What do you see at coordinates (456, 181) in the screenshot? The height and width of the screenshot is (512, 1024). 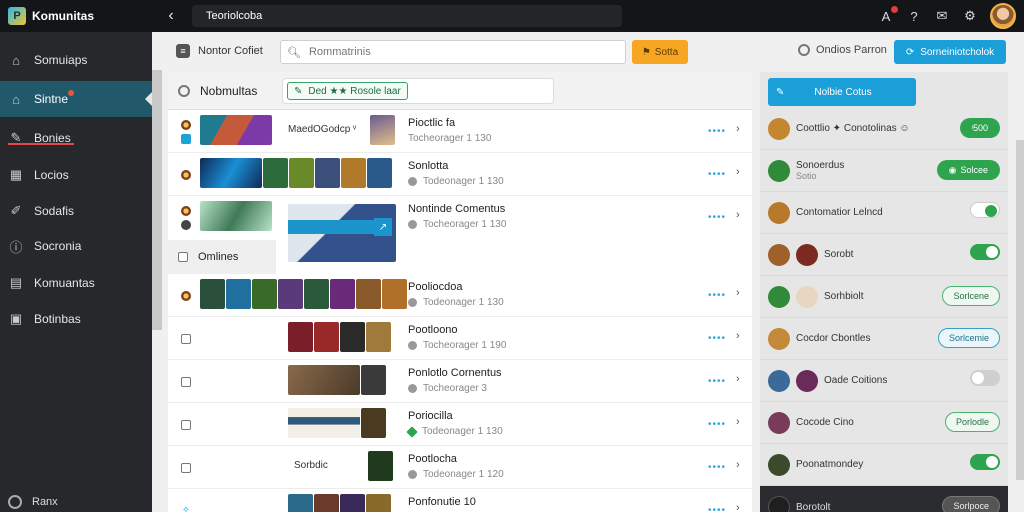 I see `row-subtitle-wrap: Todeonager 1 130` at bounding box center [456, 181].